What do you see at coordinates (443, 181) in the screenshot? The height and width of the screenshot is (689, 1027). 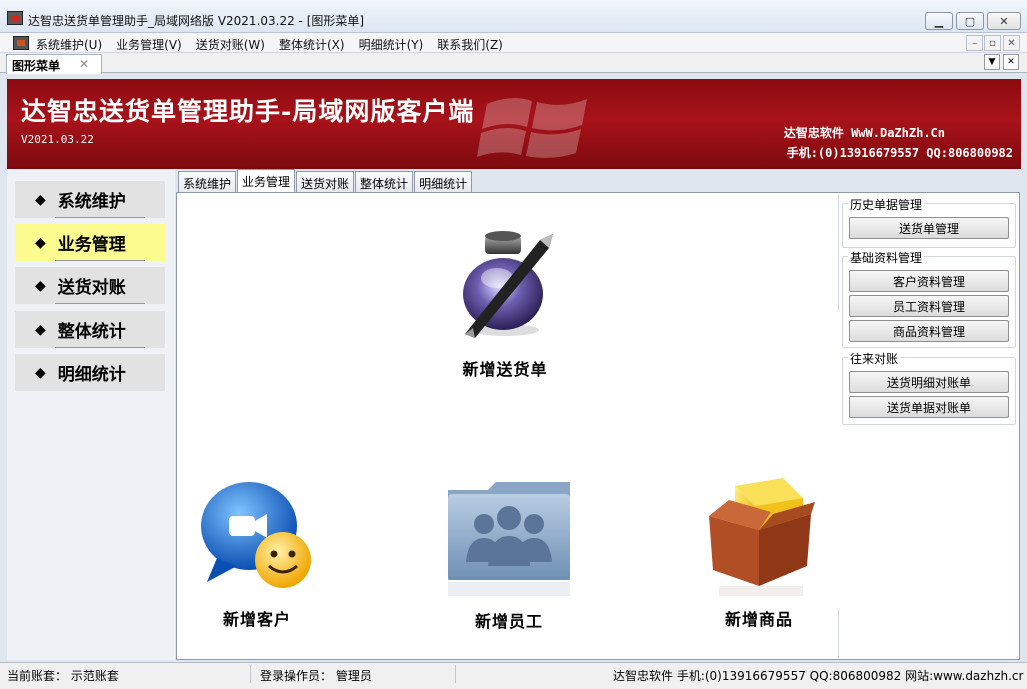 I see `tab-detail-stats: 明细统计` at bounding box center [443, 181].